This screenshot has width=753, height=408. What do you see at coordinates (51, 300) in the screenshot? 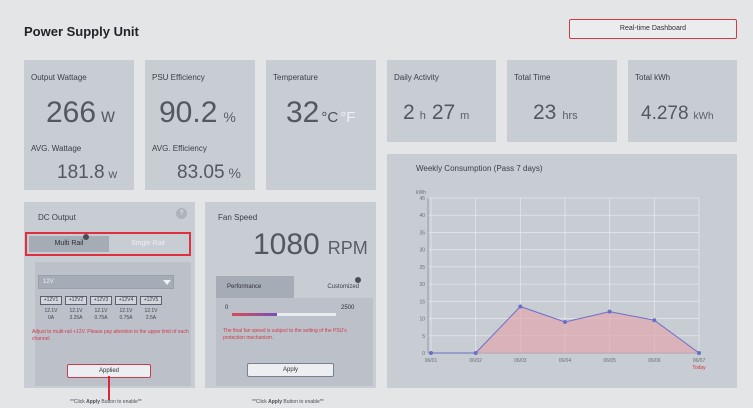
I see `rail-chip: +12V1` at bounding box center [51, 300].